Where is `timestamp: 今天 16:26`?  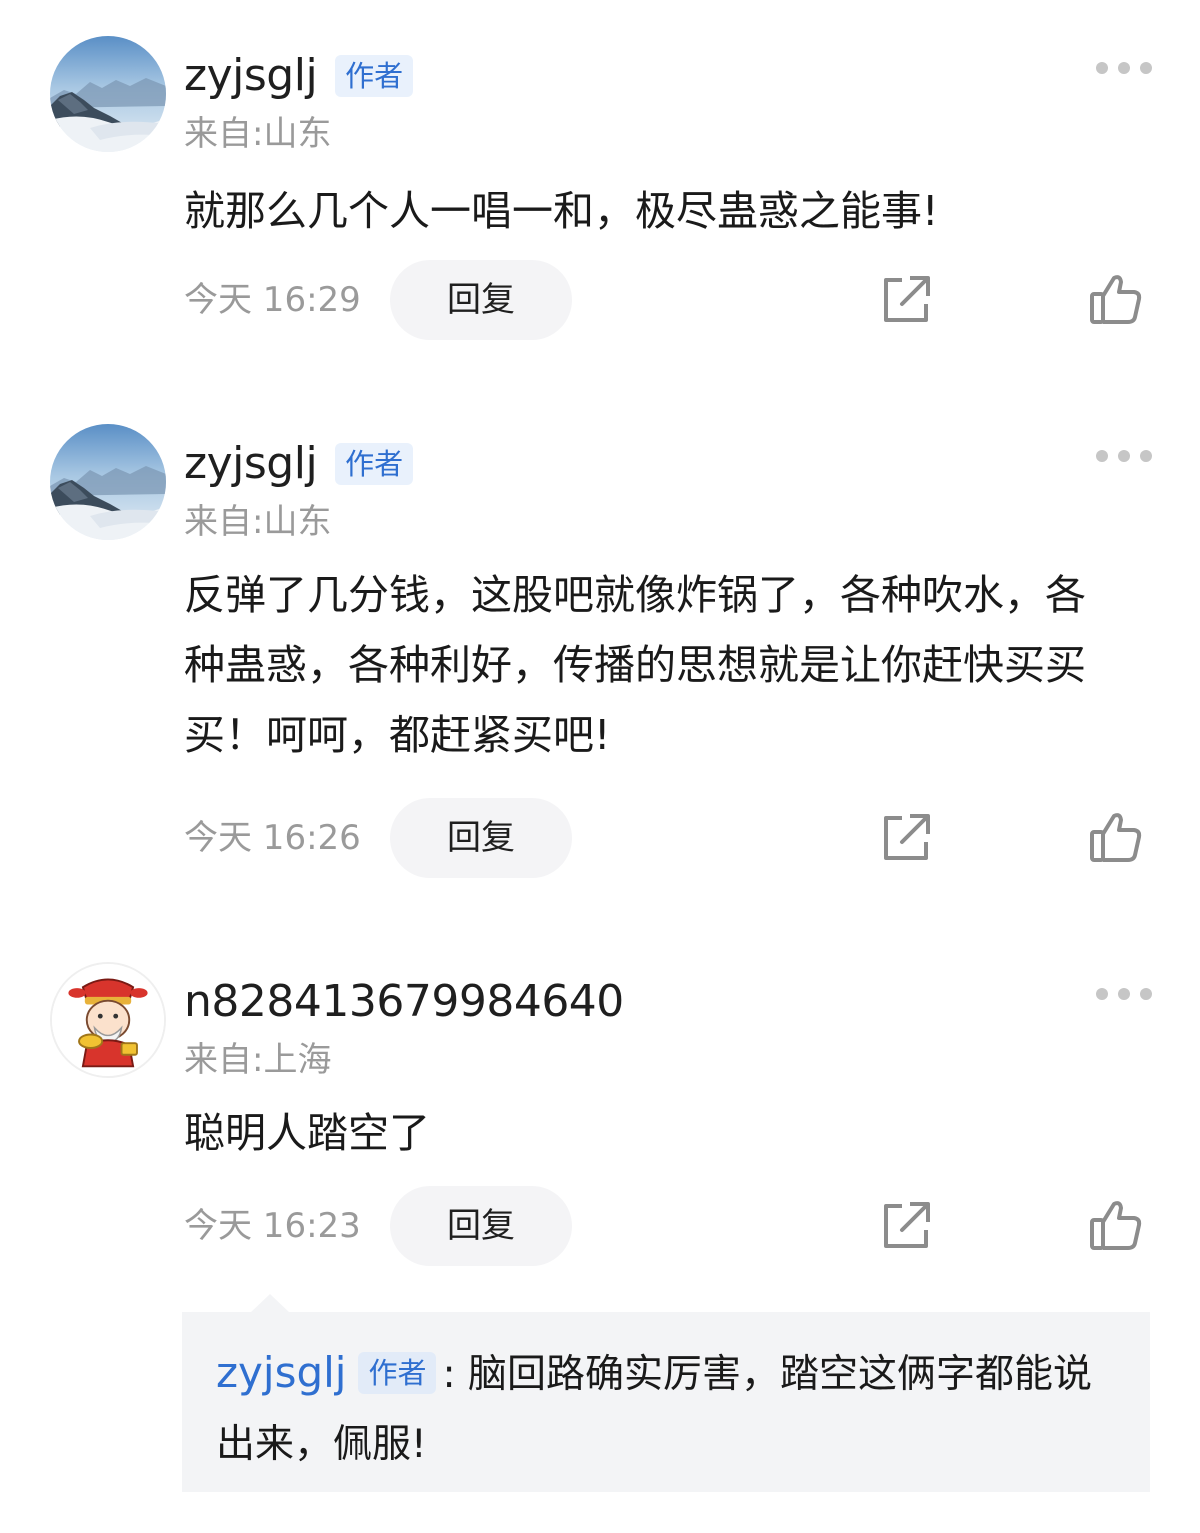
timestamp: 今天 16:26 is located at coordinates (272, 838).